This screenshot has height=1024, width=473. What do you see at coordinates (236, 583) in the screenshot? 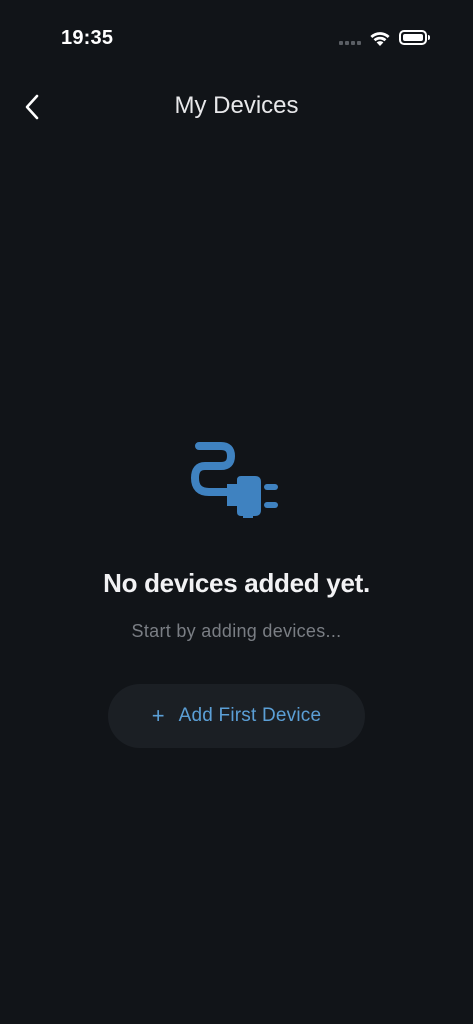
I see `empty-state-title: No devices added yet.` at bounding box center [236, 583].